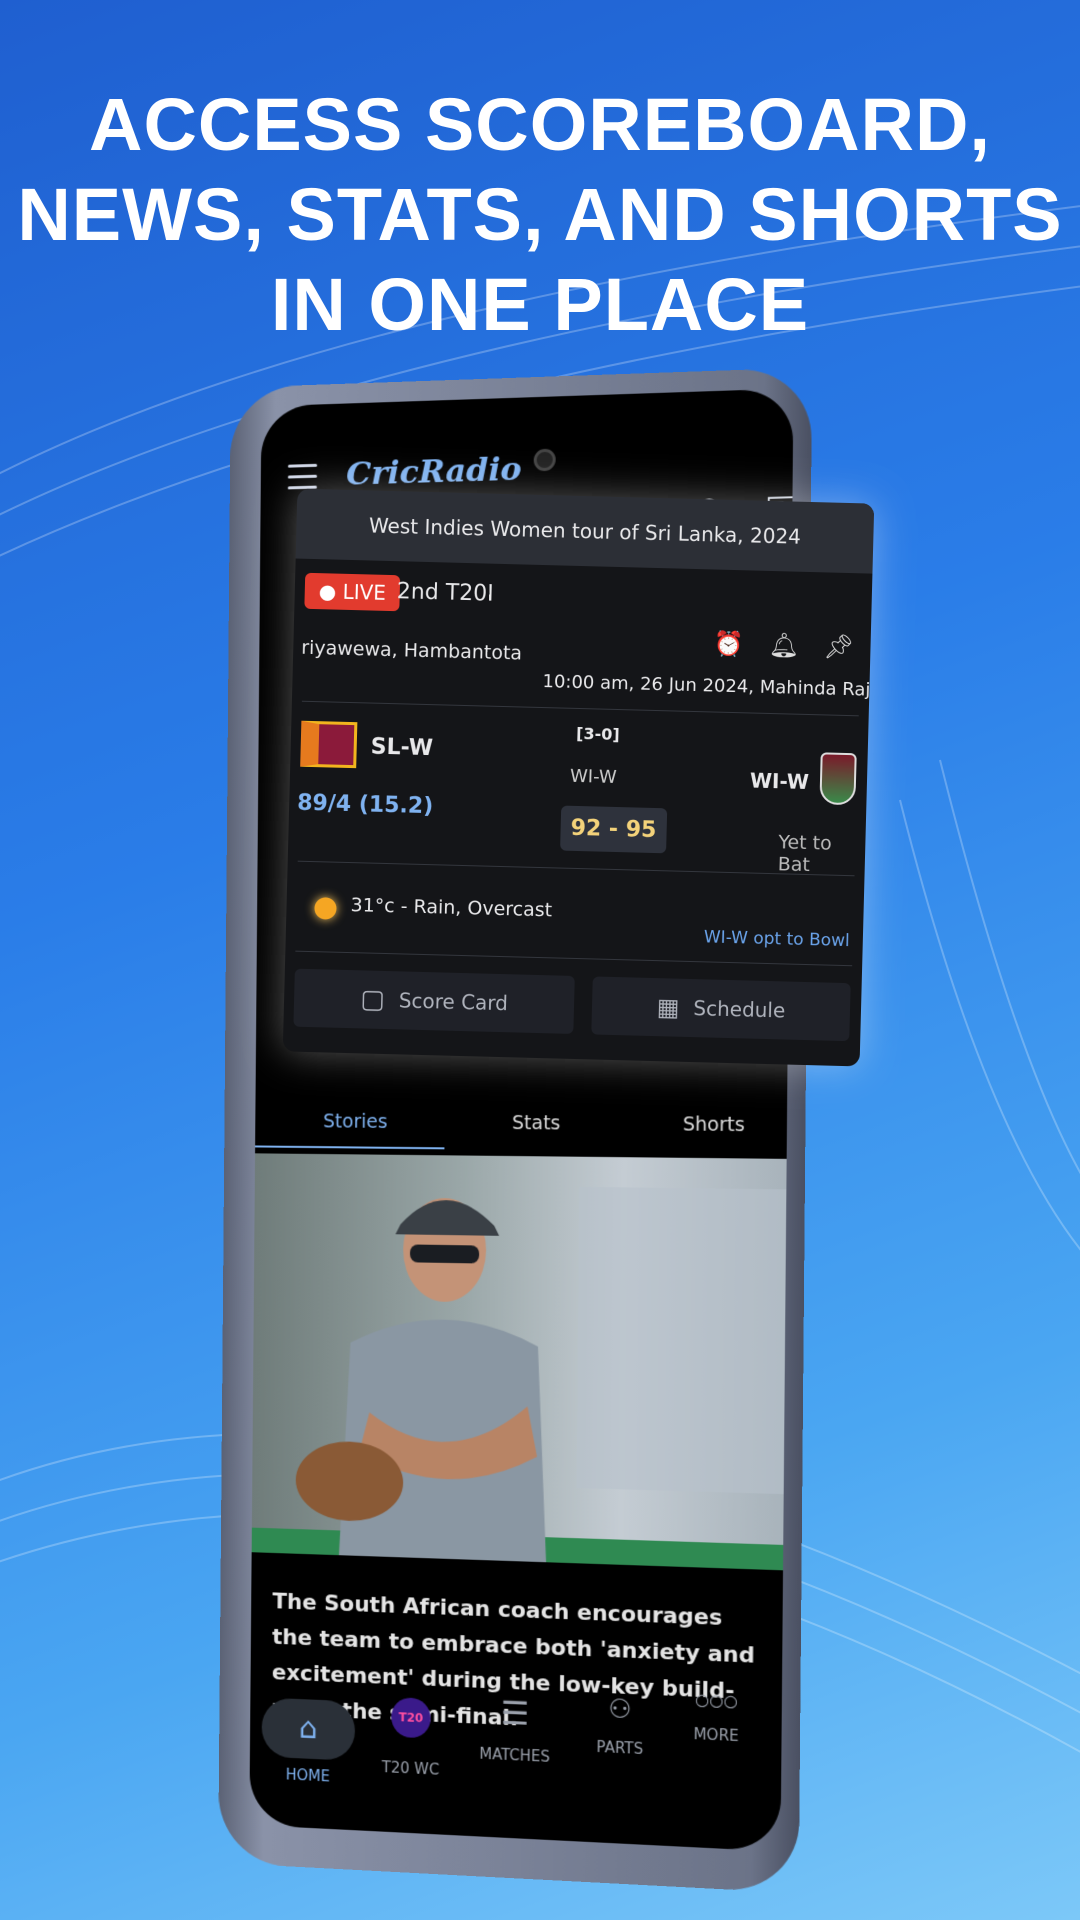  What do you see at coordinates (434, 471) in the screenshot?
I see `app-logo: CricRadio` at bounding box center [434, 471].